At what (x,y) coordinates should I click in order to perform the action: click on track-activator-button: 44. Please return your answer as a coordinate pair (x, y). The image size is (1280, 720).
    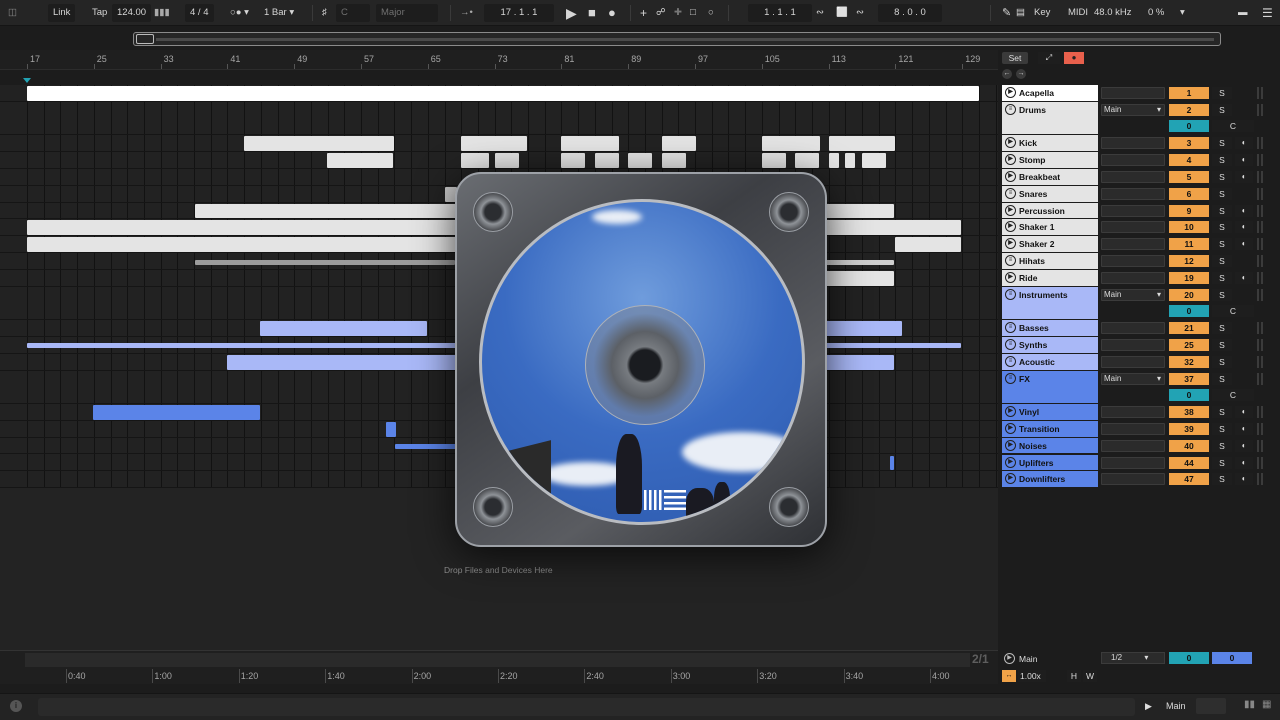
    Looking at the image, I should click on (1189, 462).